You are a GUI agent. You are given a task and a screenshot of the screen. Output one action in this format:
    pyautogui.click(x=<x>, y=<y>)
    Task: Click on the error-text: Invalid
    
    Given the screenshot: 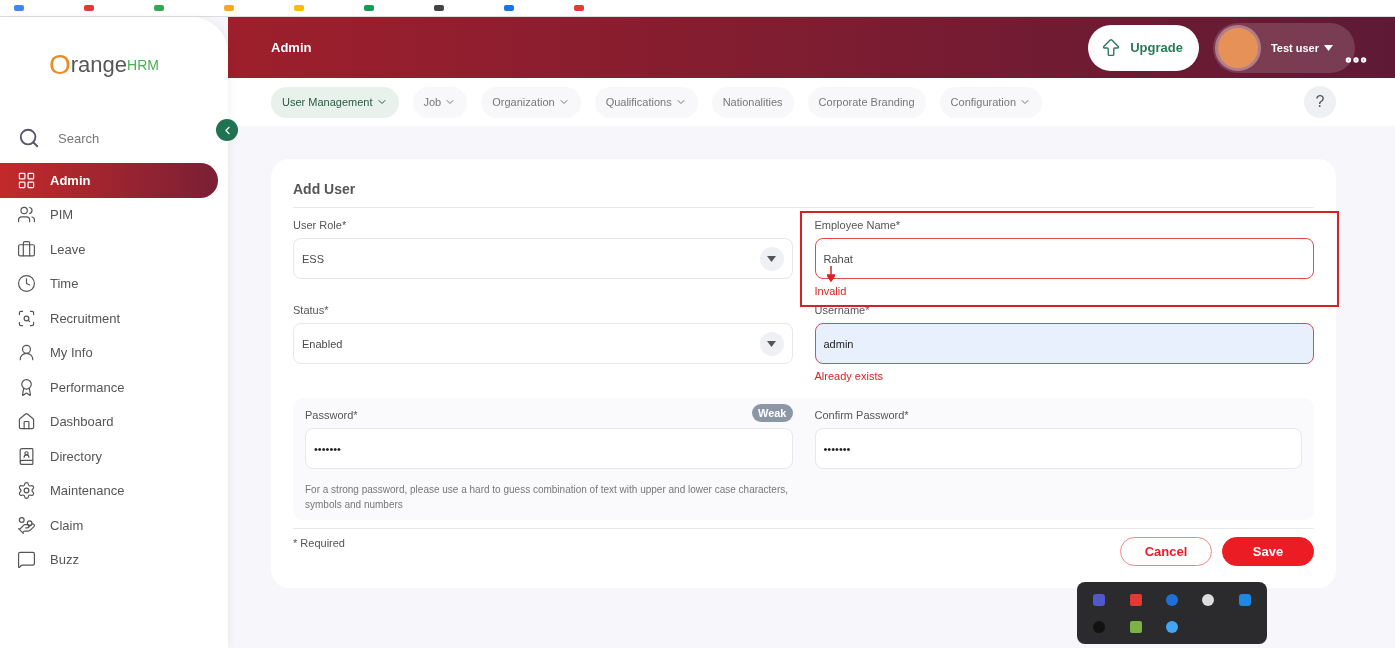 What is the action you would take?
    pyautogui.click(x=830, y=291)
    